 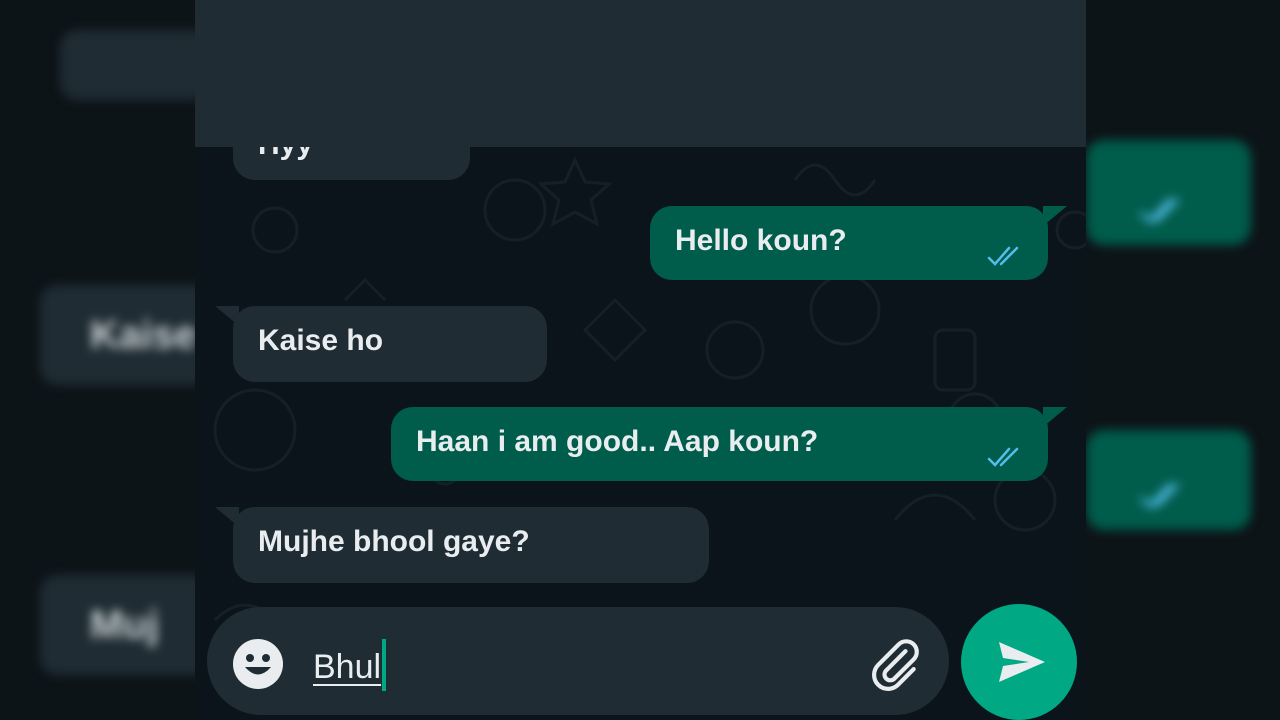 What do you see at coordinates (351, 150) in the screenshot?
I see `incoming-message: Hyy` at bounding box center [351, 150].